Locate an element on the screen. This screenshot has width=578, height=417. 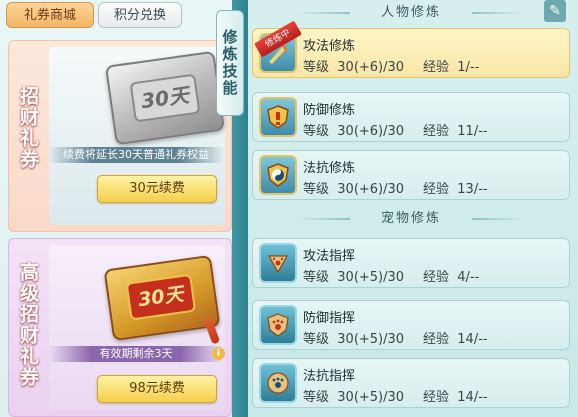
validity-remaining-text: 有效期剩余3天 is located at coordinates (136, 354).